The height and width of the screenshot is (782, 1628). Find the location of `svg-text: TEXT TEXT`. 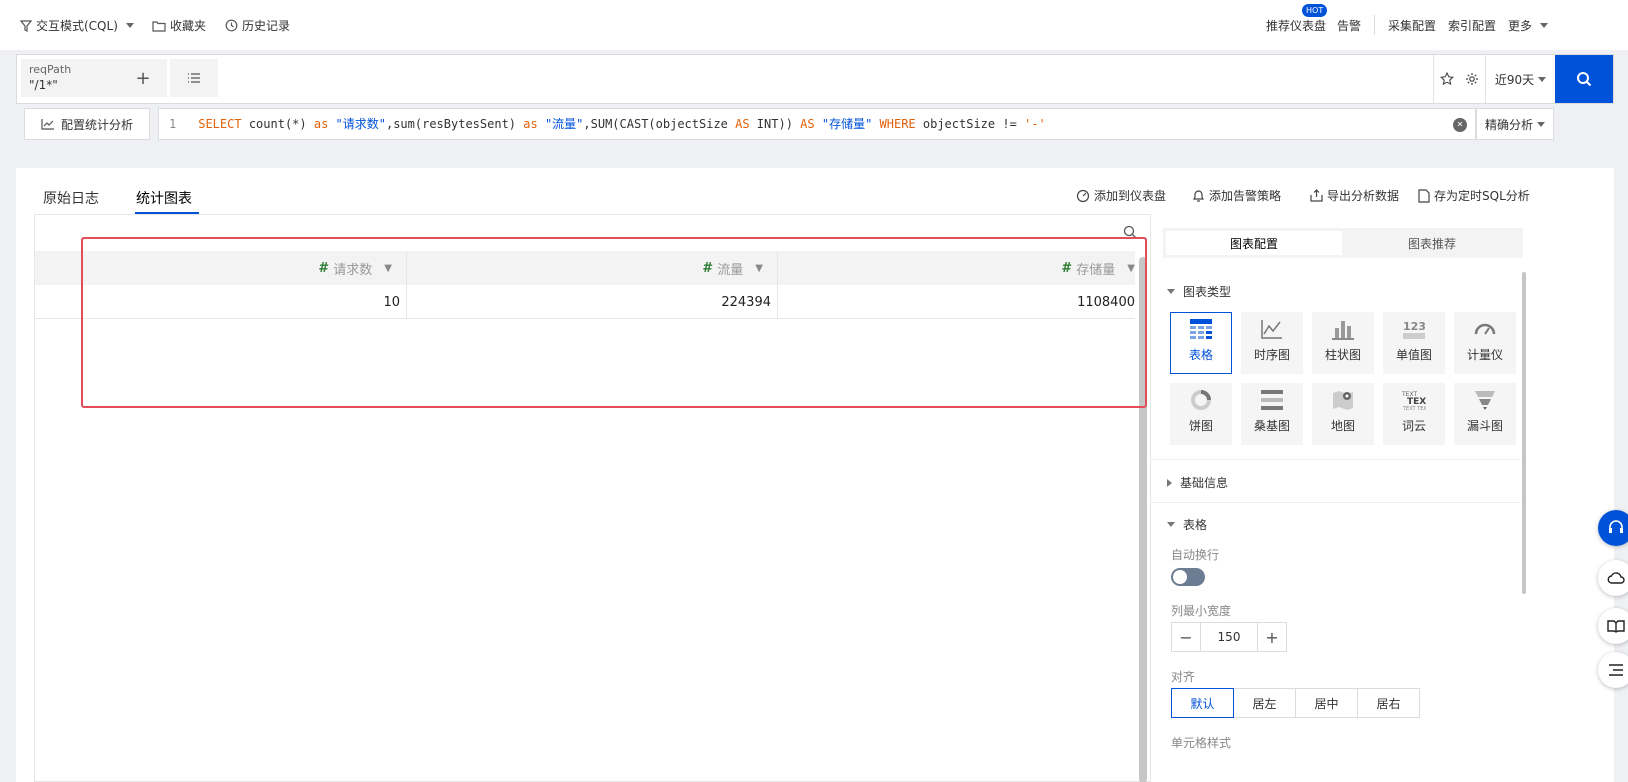

svg-text: TEXT TEXT is located at coordinates (1414, 408).